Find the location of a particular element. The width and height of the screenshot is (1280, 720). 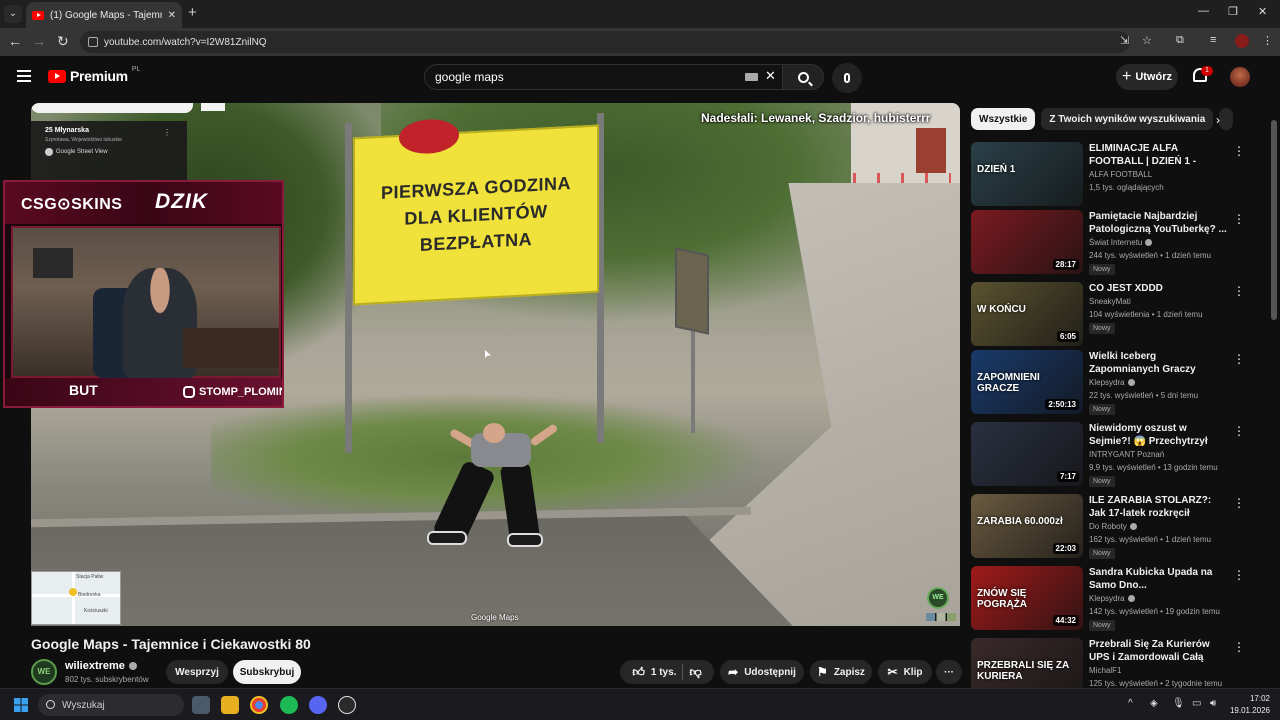

restore-icon: ❐ is located at coordinates (1233, 11).